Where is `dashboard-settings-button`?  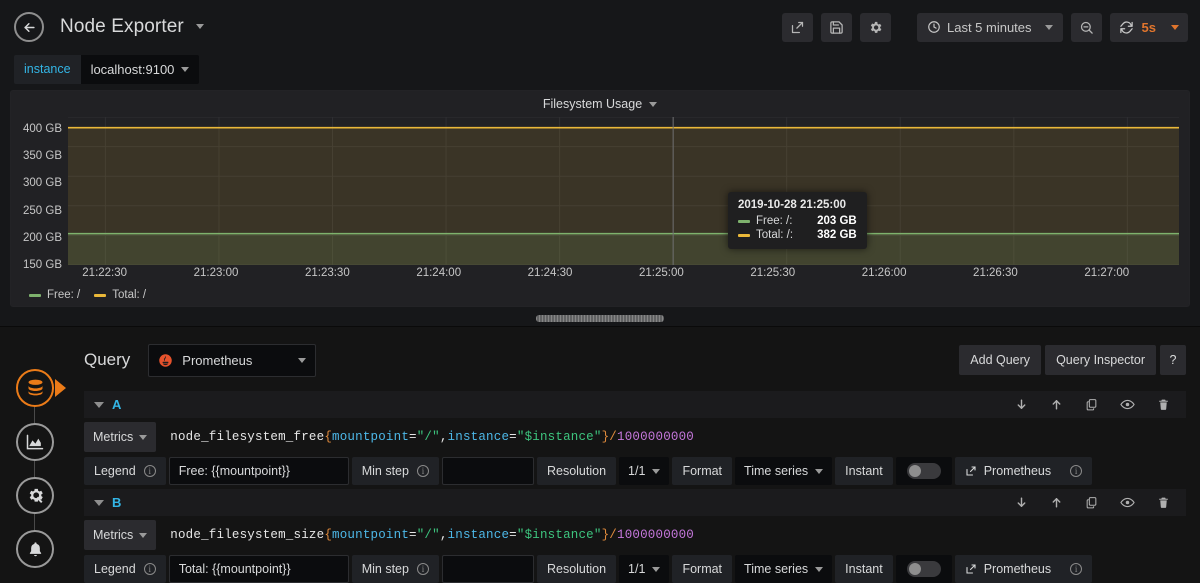
dashboard-settings-button is located at coordinates (875, 27).